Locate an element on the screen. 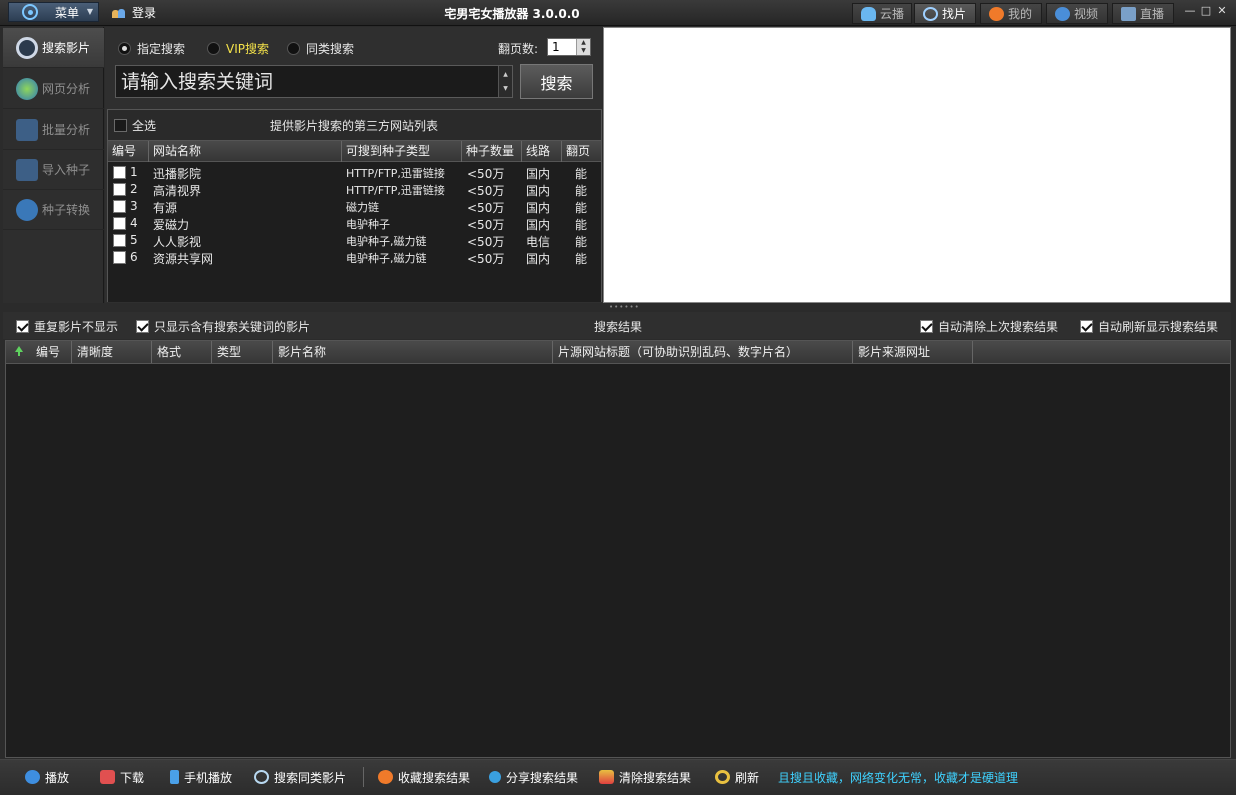 The height and width of the screenshot is (795, 1236). button-label: 清除搜索结果 is located at coordinates (655, 777).